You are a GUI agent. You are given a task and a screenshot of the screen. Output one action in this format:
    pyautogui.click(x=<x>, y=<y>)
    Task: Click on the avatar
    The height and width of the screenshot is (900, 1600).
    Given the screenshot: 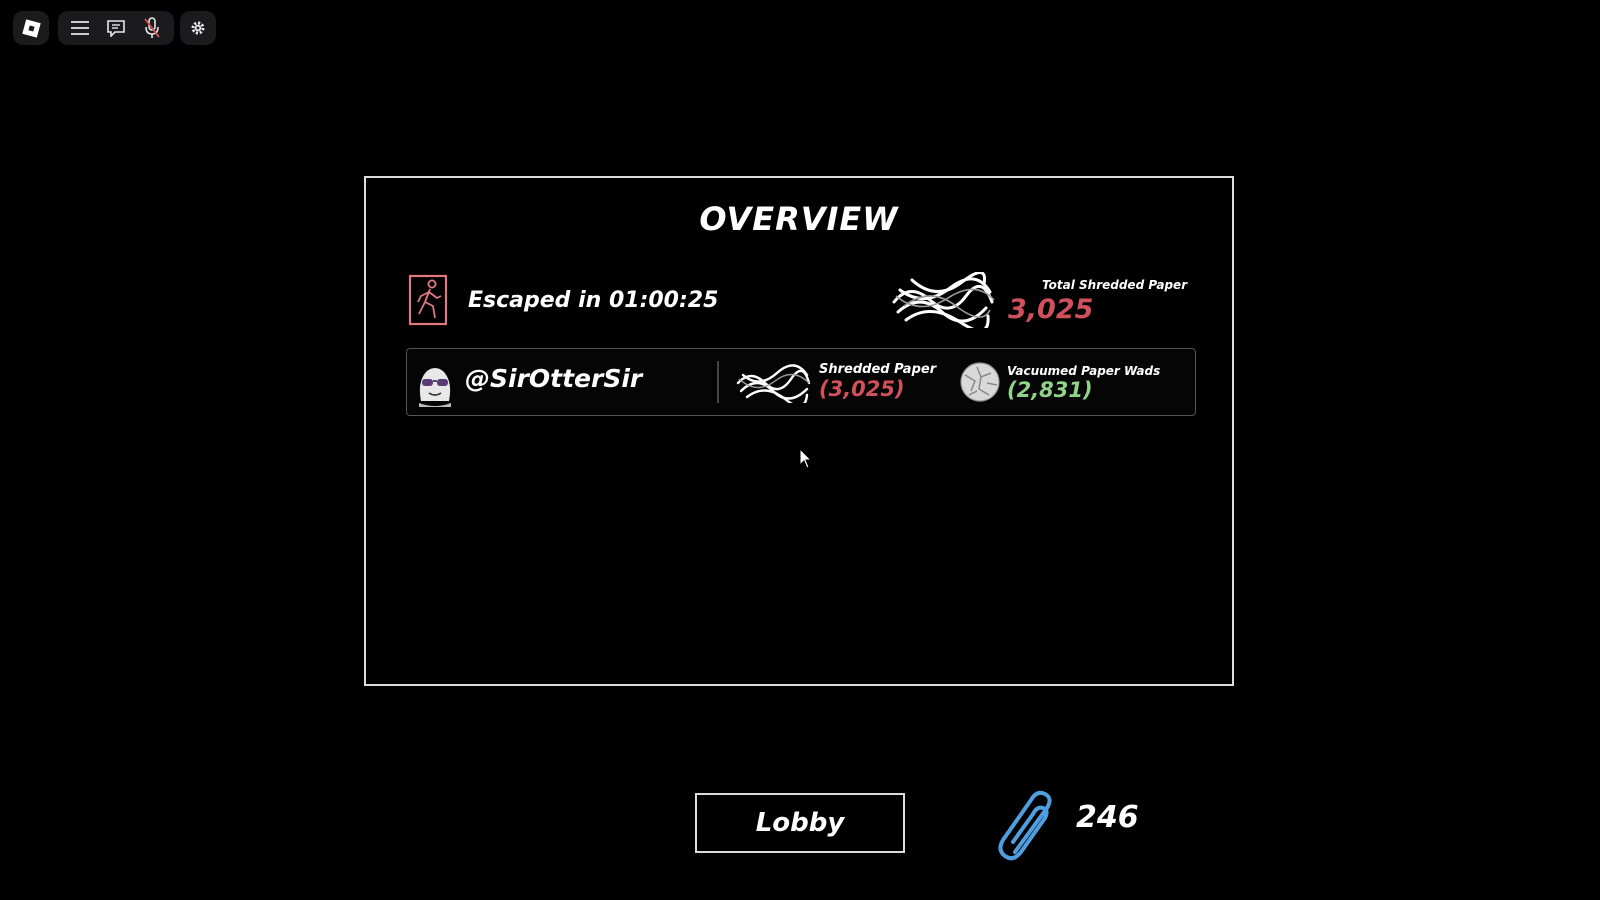 What is the action you would take?
    pyautogui.click(x=435, y=387)
    